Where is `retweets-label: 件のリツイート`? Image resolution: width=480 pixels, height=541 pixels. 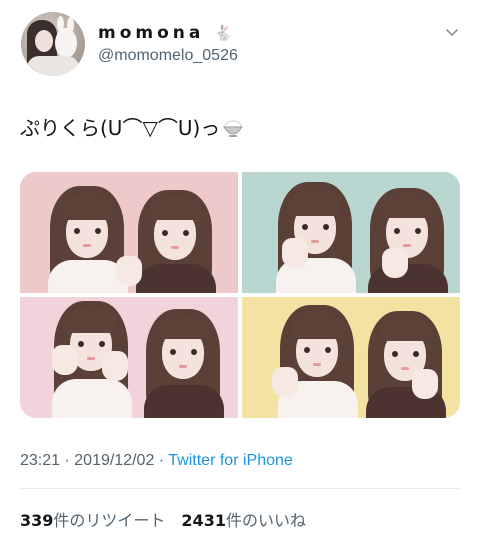 retweets-label: 件のリツイート is located at coordinates (109, 520).